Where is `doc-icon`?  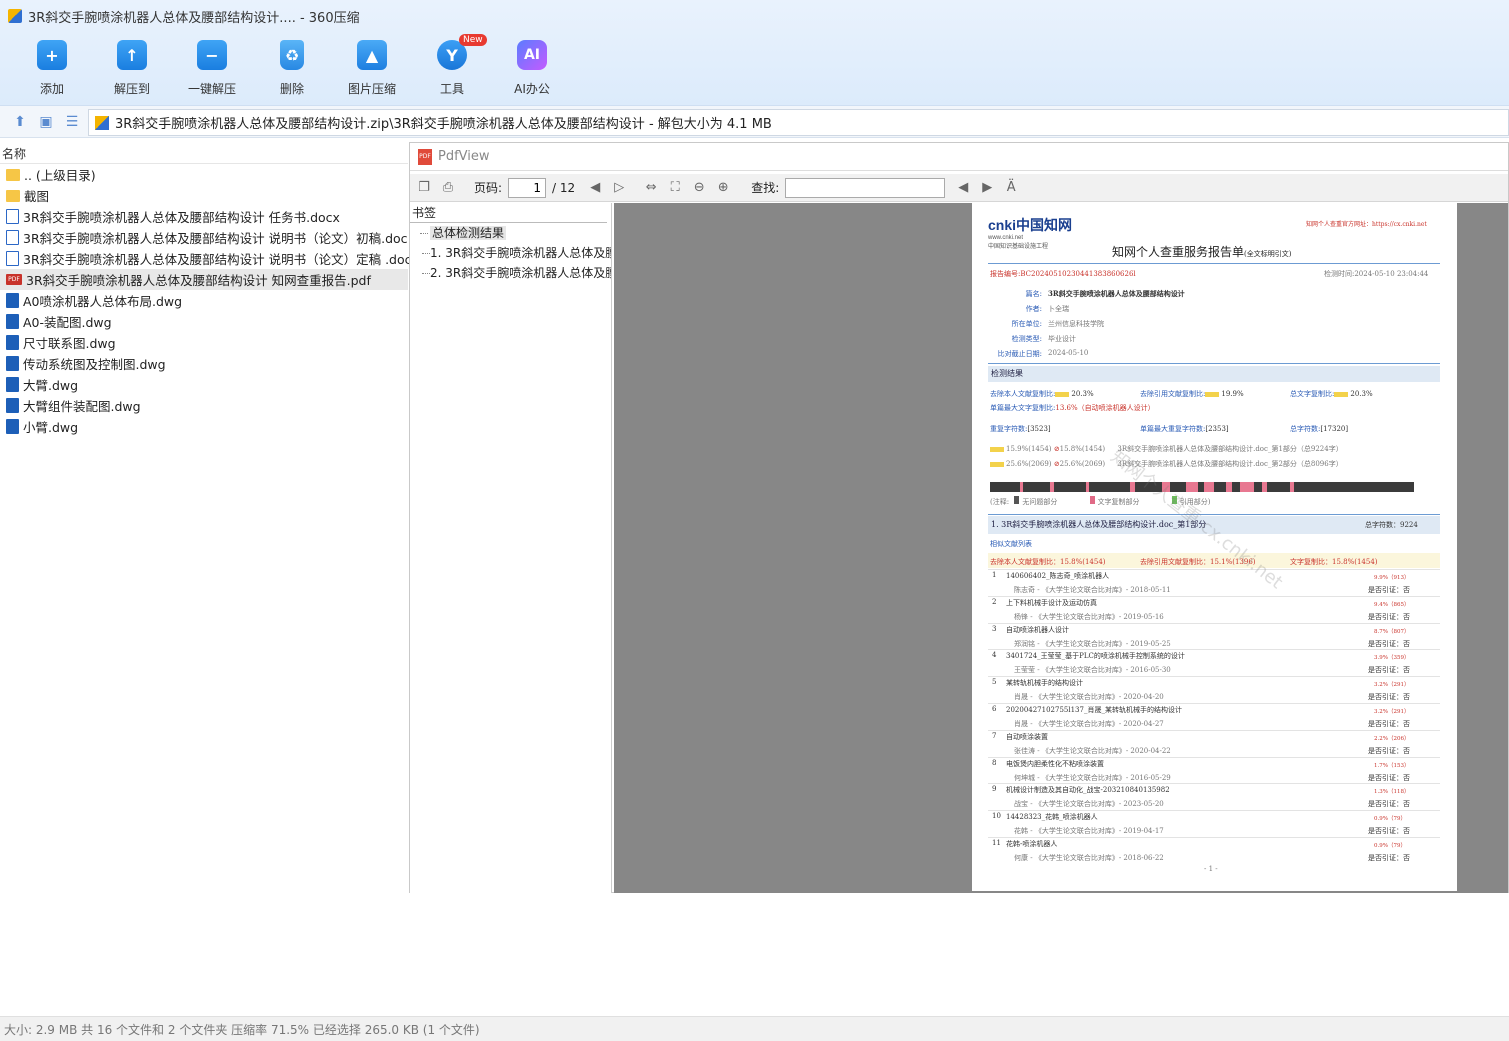 doc-icon is located at coordinates (12, 237).